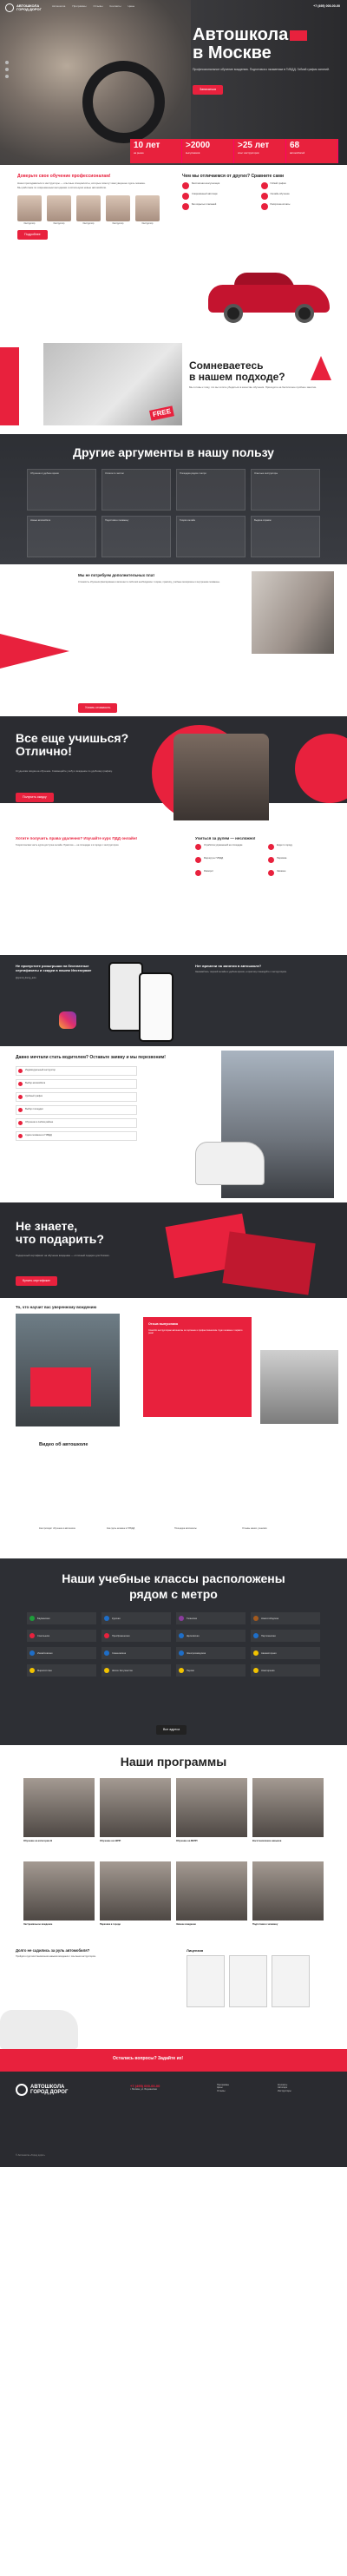 The height and width of the screenshot is (2576, 347). I want to click on site-logo: АВТОШКОЛА ГОРОД ДОРОГ, so click(24, 7).